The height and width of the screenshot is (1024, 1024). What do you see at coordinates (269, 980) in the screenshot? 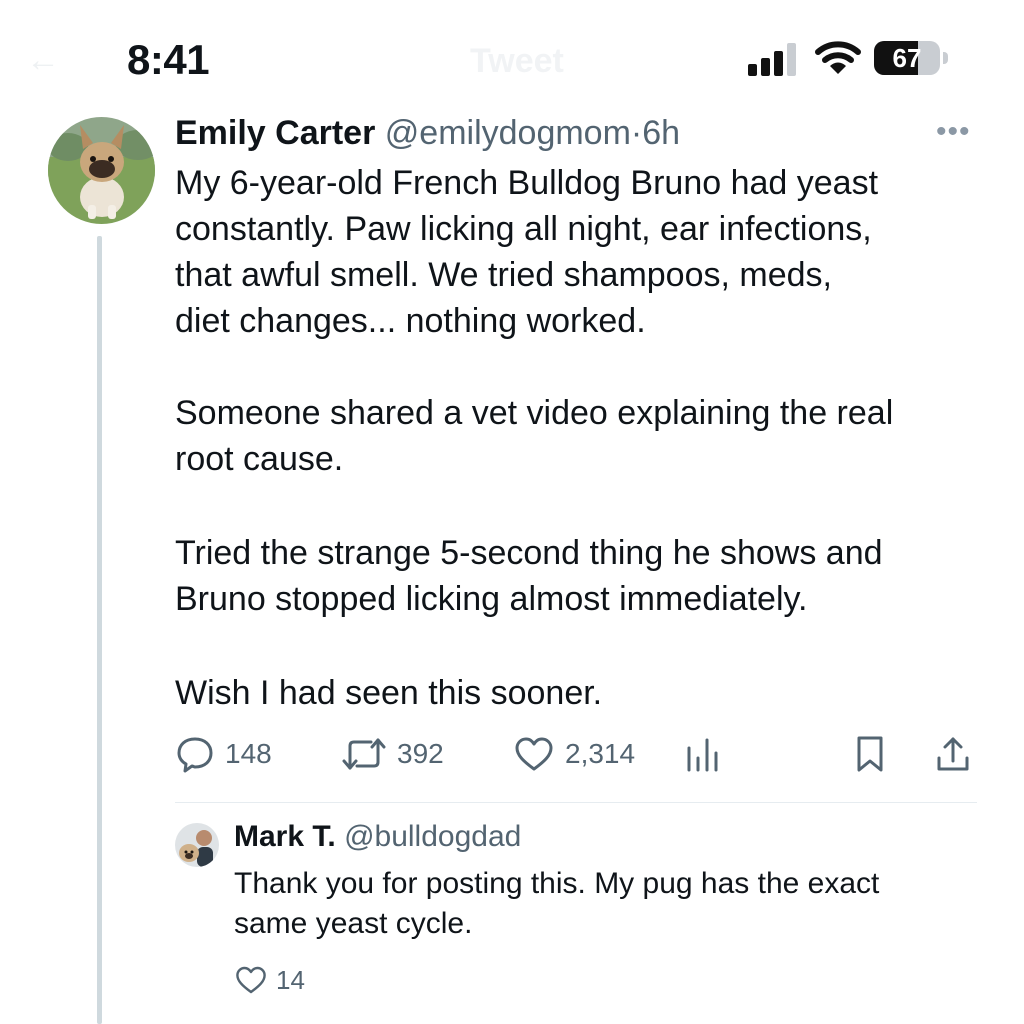
I see `reply-like-button: 14` at bounding box center [269, 980].